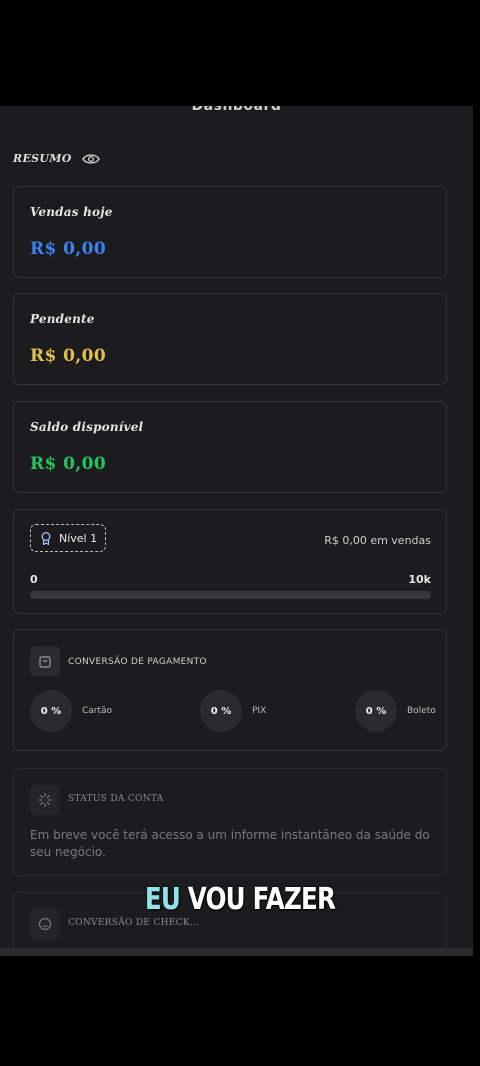 This screenshot has width=480, height=1066. Describe the element at coordinates (230, 447) in the screenshot. I see `card-available-balance: Saldo disponível R$ 0,00` at that location.